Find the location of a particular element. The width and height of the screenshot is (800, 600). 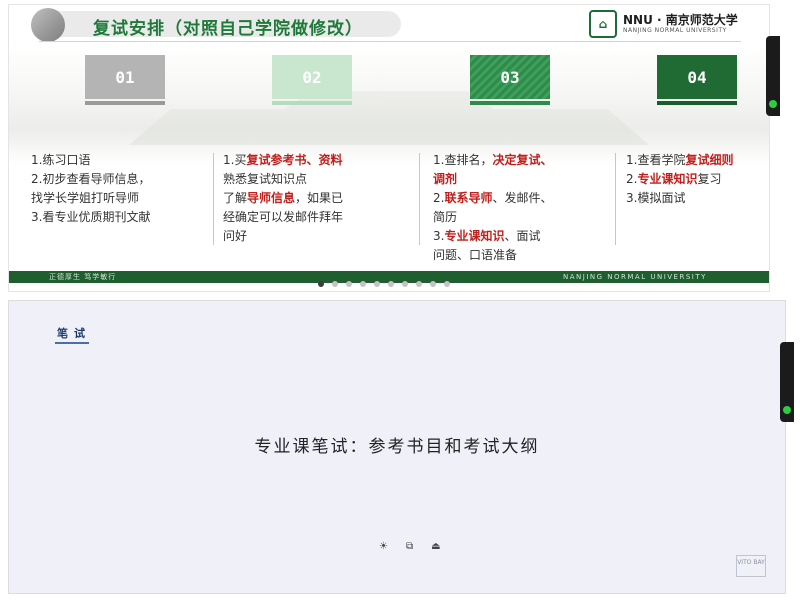

step-box-2: 02 is located at coordinates (312, 80).